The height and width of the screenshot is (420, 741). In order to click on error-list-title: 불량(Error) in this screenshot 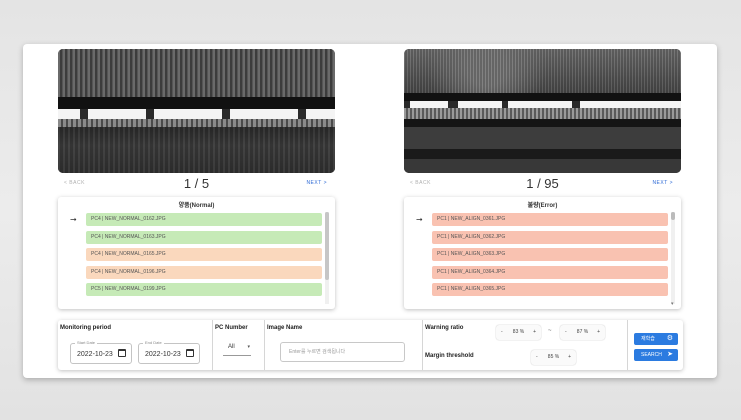, I will do `click(542, 206)`.